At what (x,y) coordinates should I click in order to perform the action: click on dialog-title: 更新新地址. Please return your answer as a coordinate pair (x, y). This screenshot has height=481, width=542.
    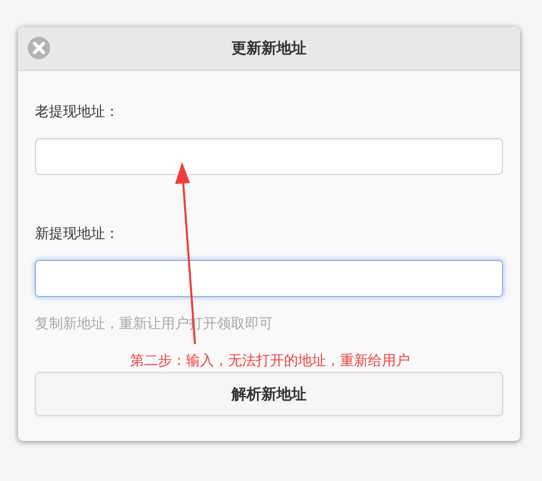
    Looking at the image, I should click on (269, 48).